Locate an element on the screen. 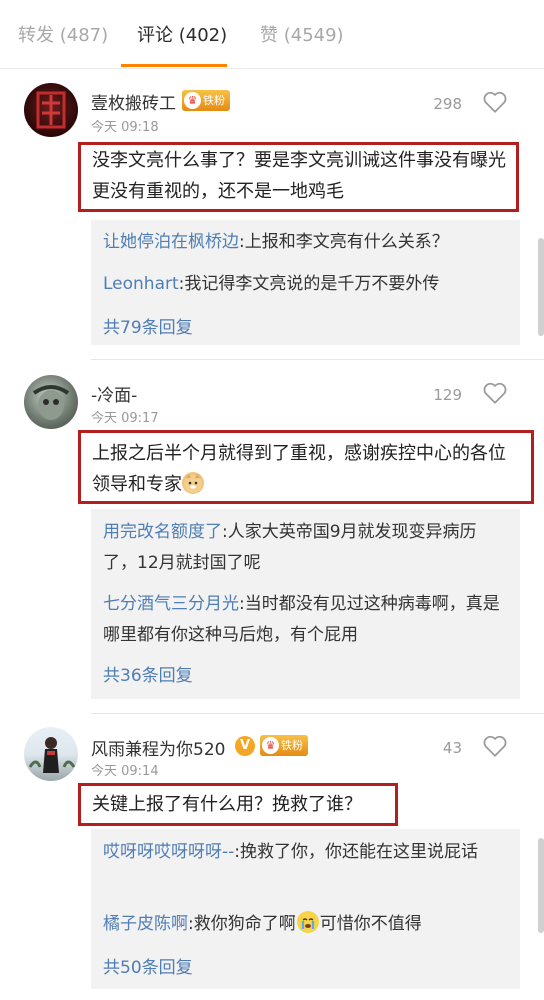 This screenshot has width=544, height=1000. scrollbar-secondary is located at coordinates (541, 885).